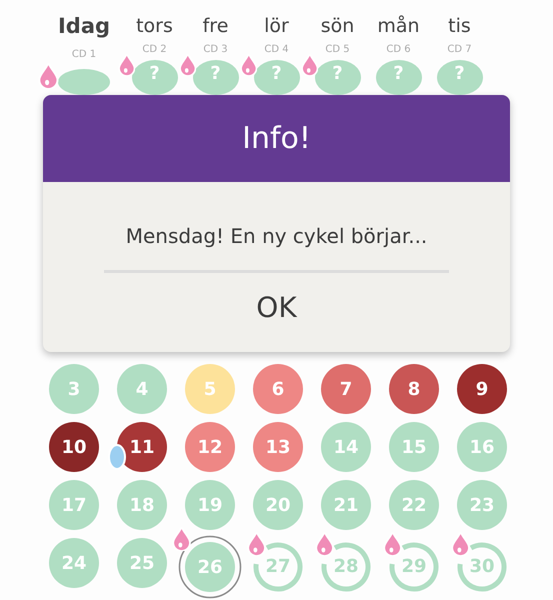 The height and width of the screenshot is (600, 553). Describe the element at coordinates (210, 389) in the screenshot. I see `day-circle: 5` at that location.